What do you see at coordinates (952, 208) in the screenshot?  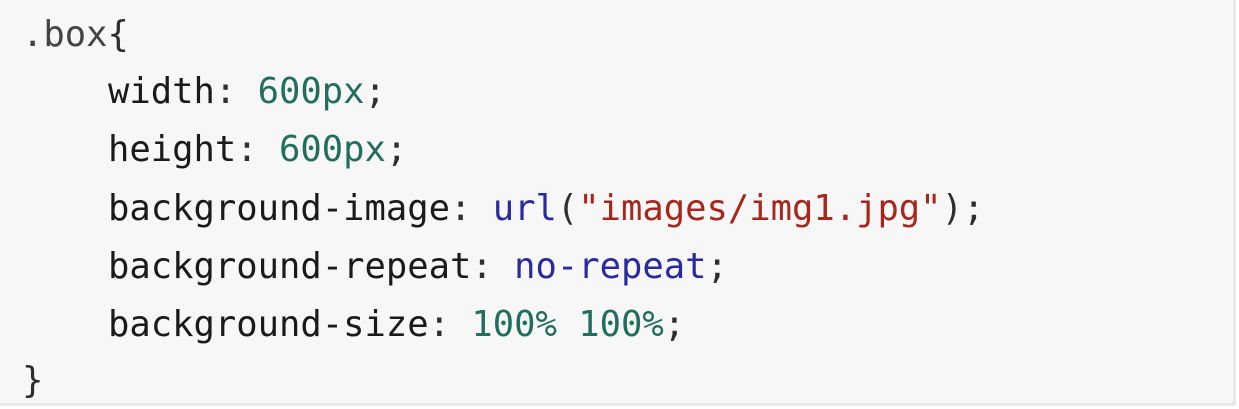 I see `paren-close: )` at bounding box center [952, 208].